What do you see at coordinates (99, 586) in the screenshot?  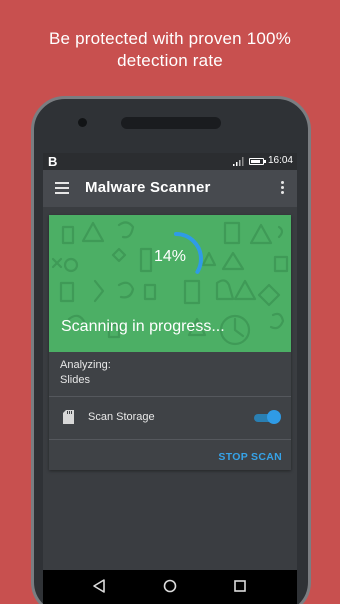 I see `back-icon` at bounding box center [99, 586].